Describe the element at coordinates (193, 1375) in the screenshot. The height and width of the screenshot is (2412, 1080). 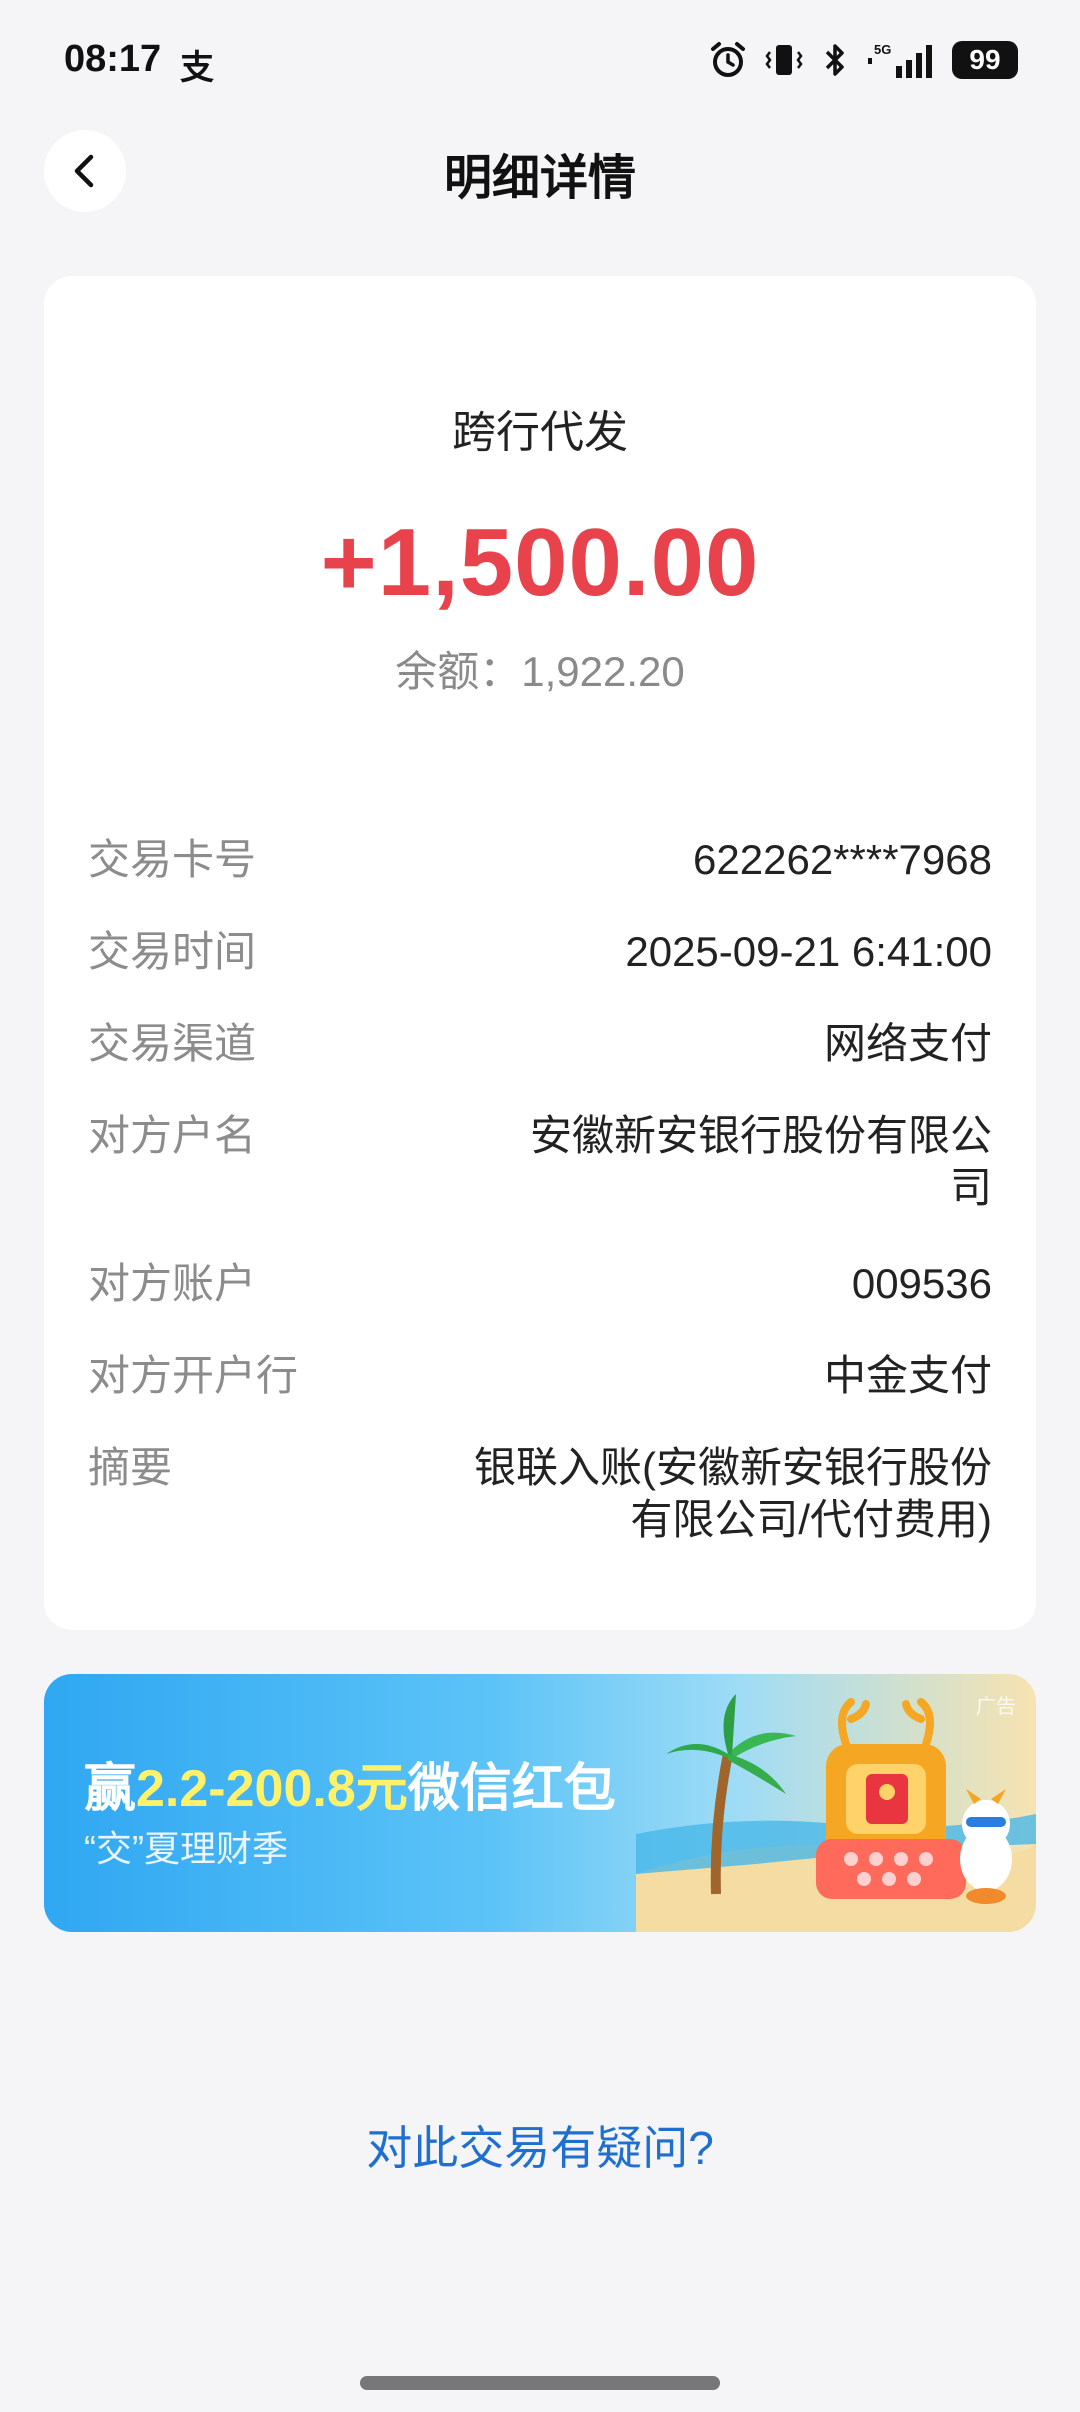
I see `detail-label: 对方开户行` at that location.